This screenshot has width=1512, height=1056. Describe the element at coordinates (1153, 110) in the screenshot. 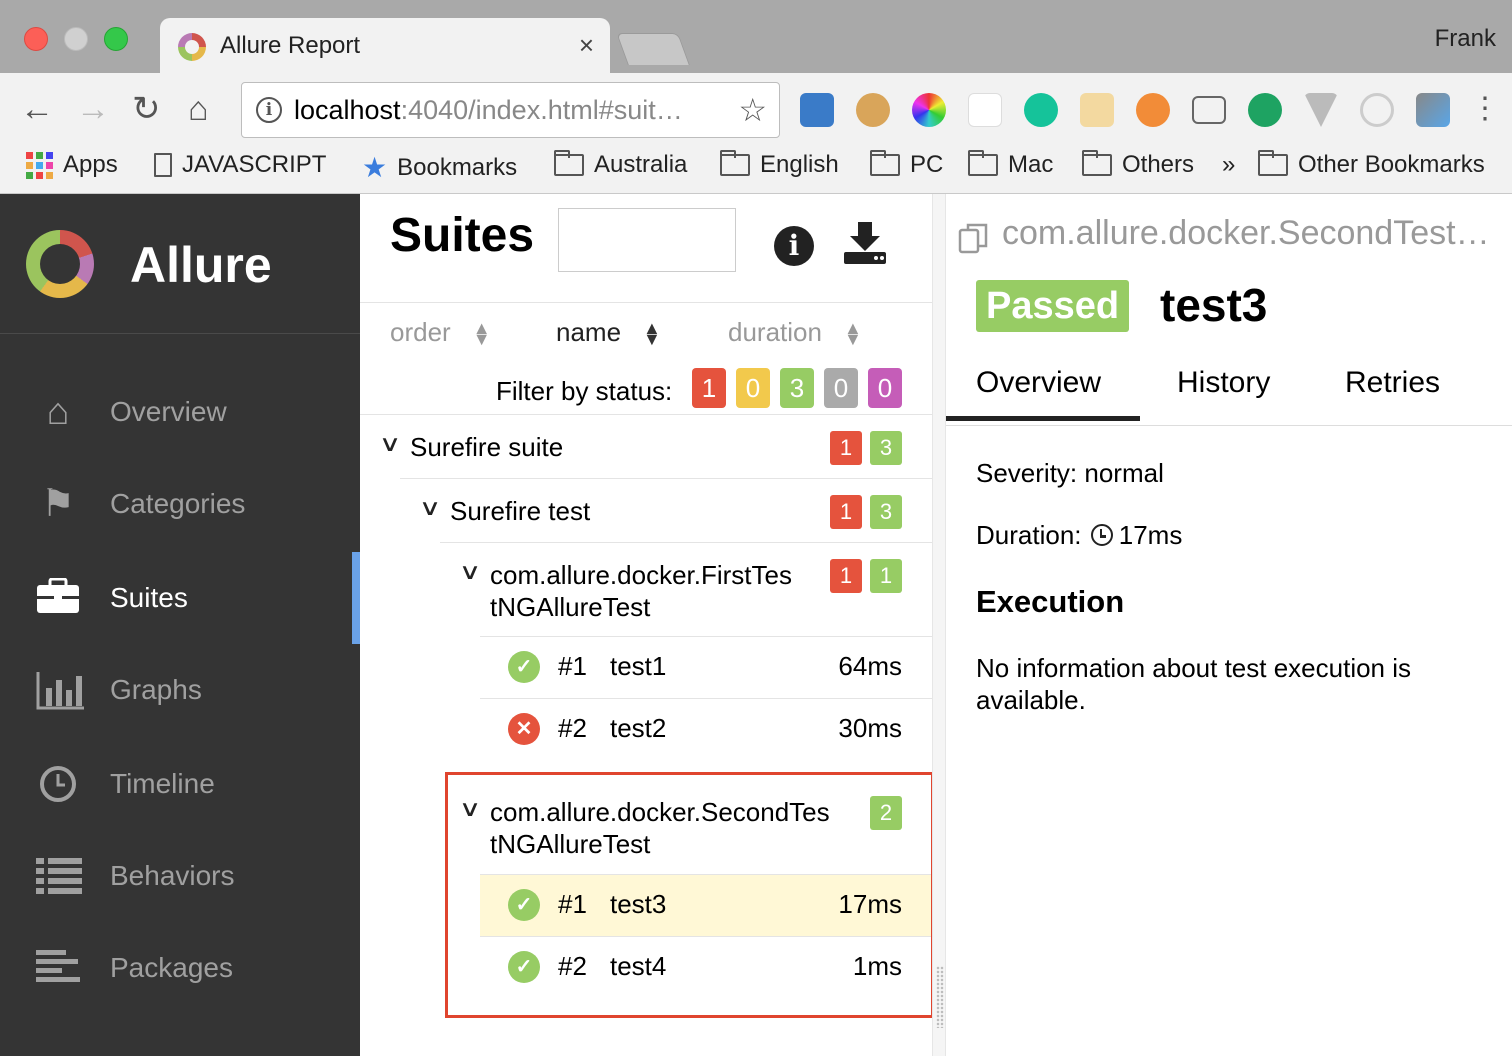

I see `extension-eye-icon` at that location.